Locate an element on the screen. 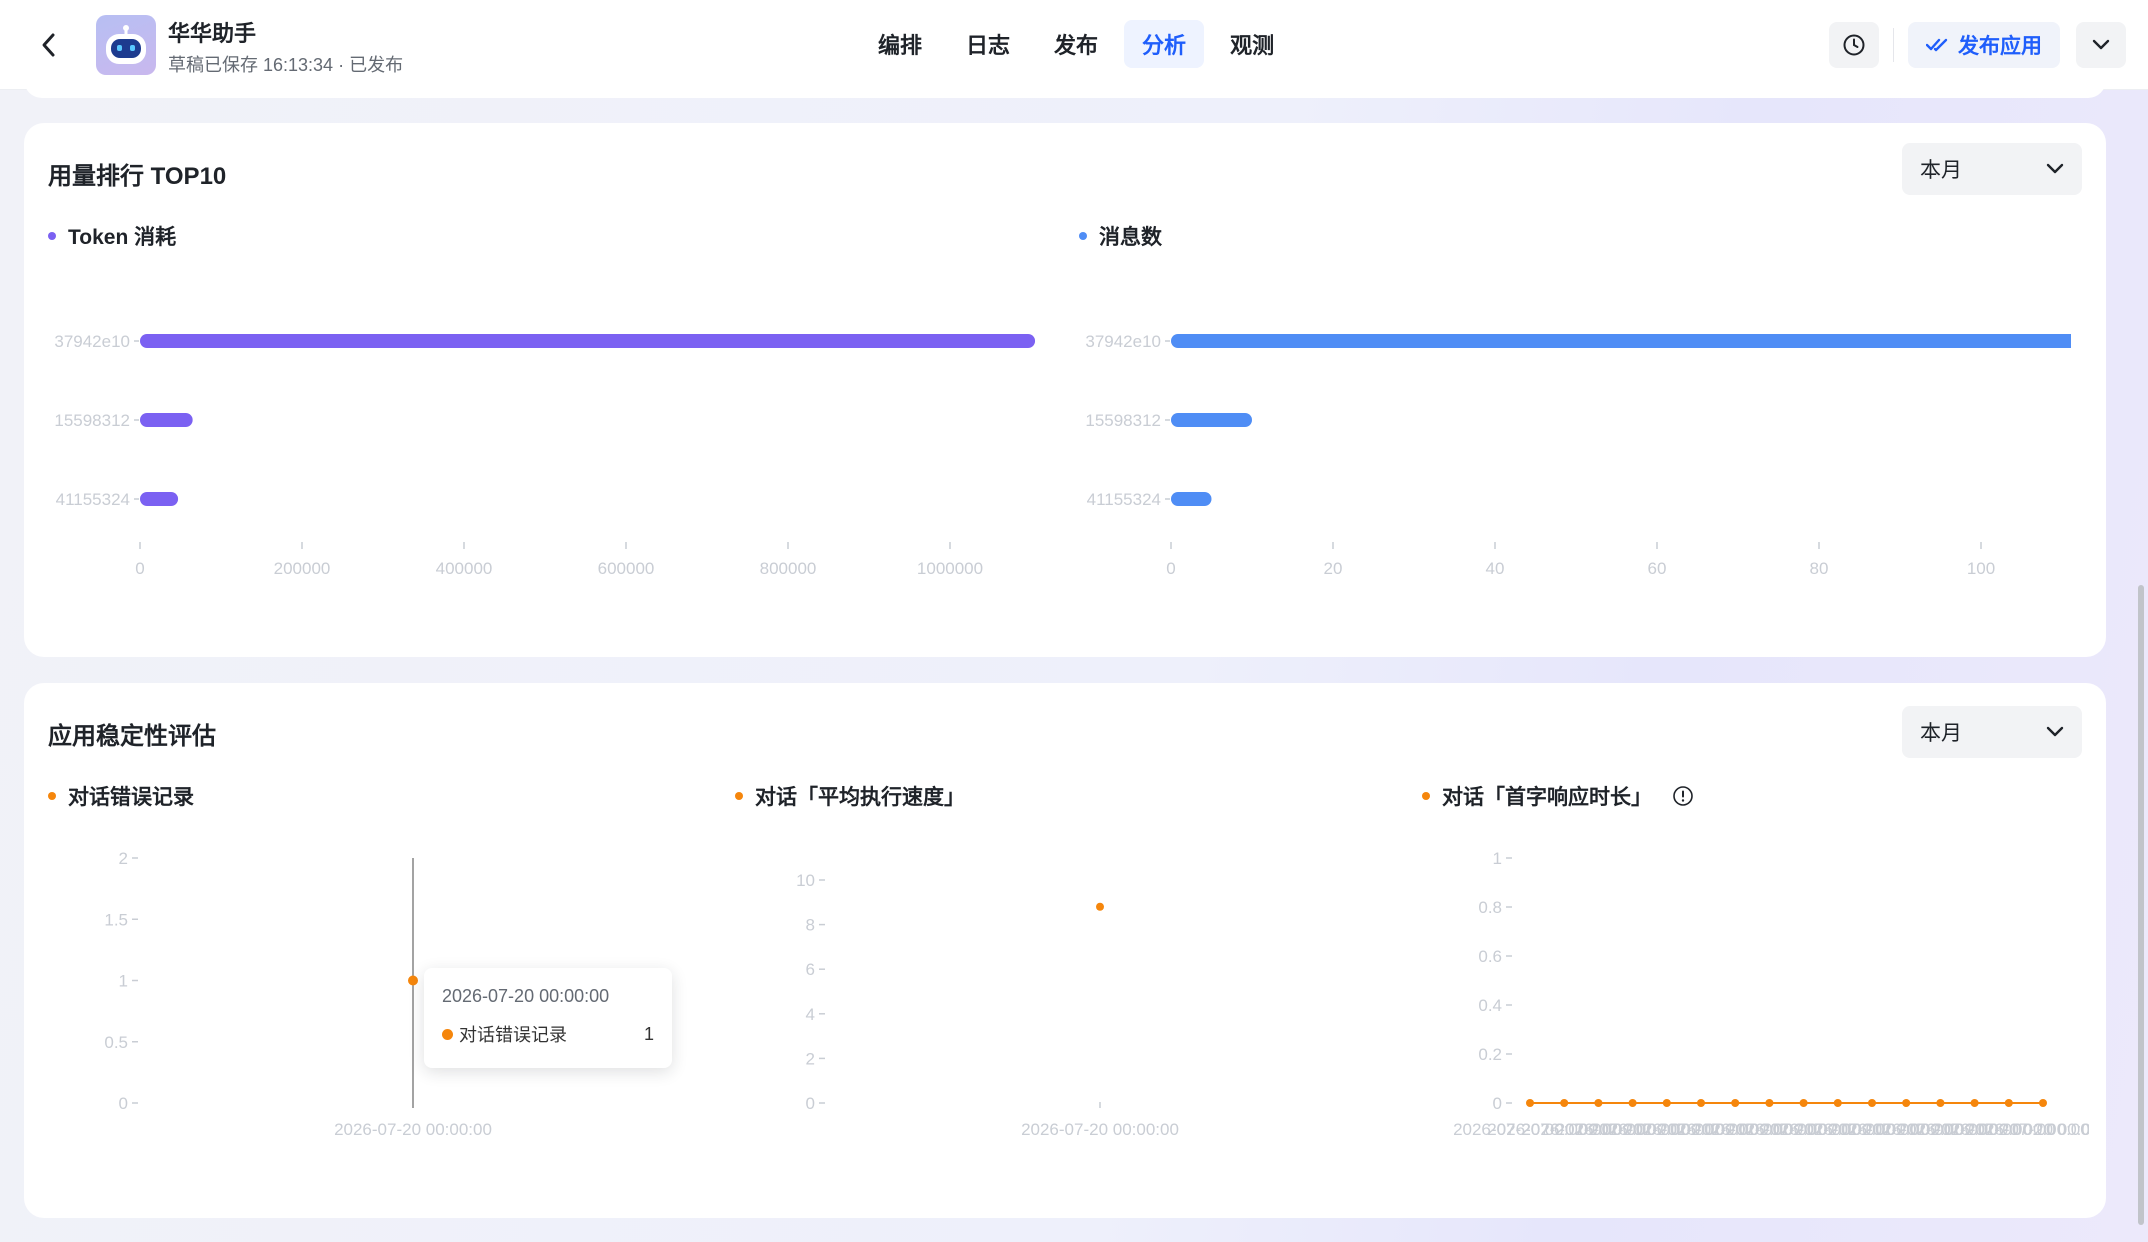  errors-legend-dot is located at coordinates (52, 796).